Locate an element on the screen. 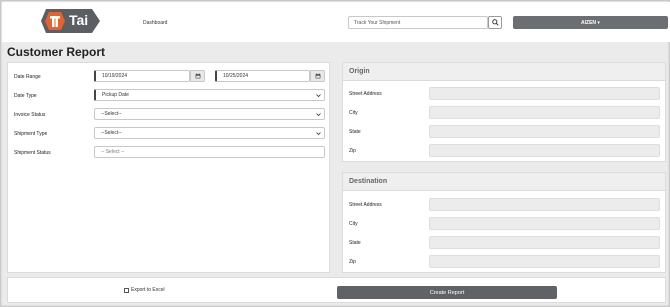  shipment-type-value: --Select-- is located at coordinates (111, 133).